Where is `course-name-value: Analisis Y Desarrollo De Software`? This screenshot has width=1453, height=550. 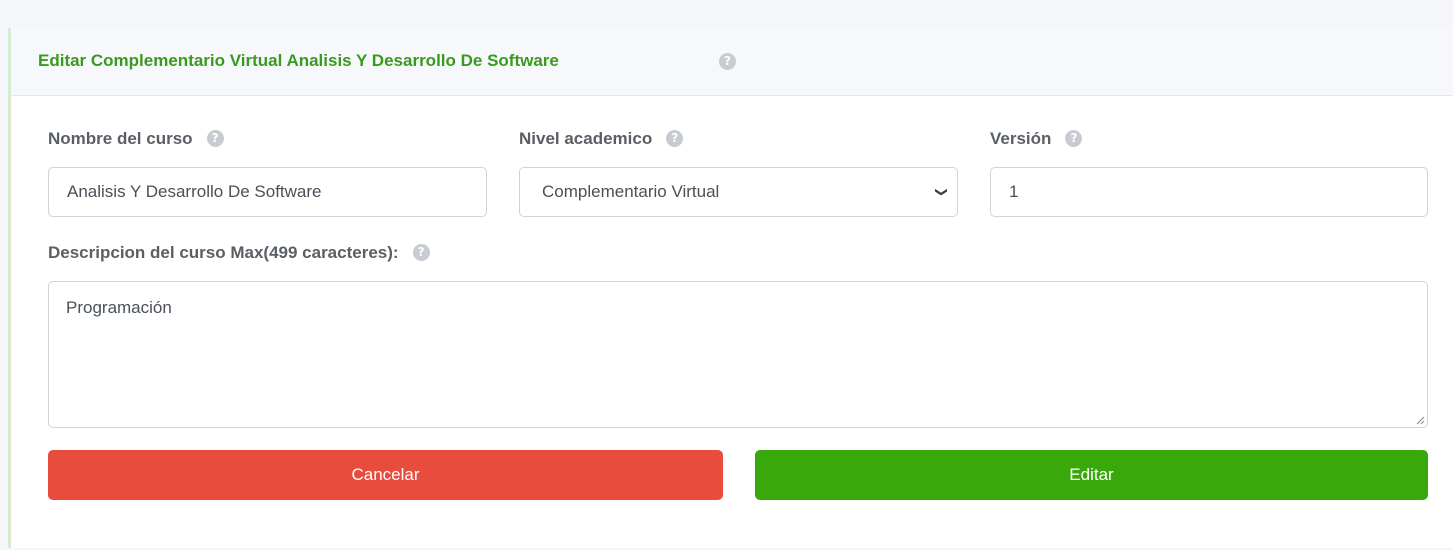 course-name-value: Analisis Y Desarrollo De Software is located at coordinates (194, 191).